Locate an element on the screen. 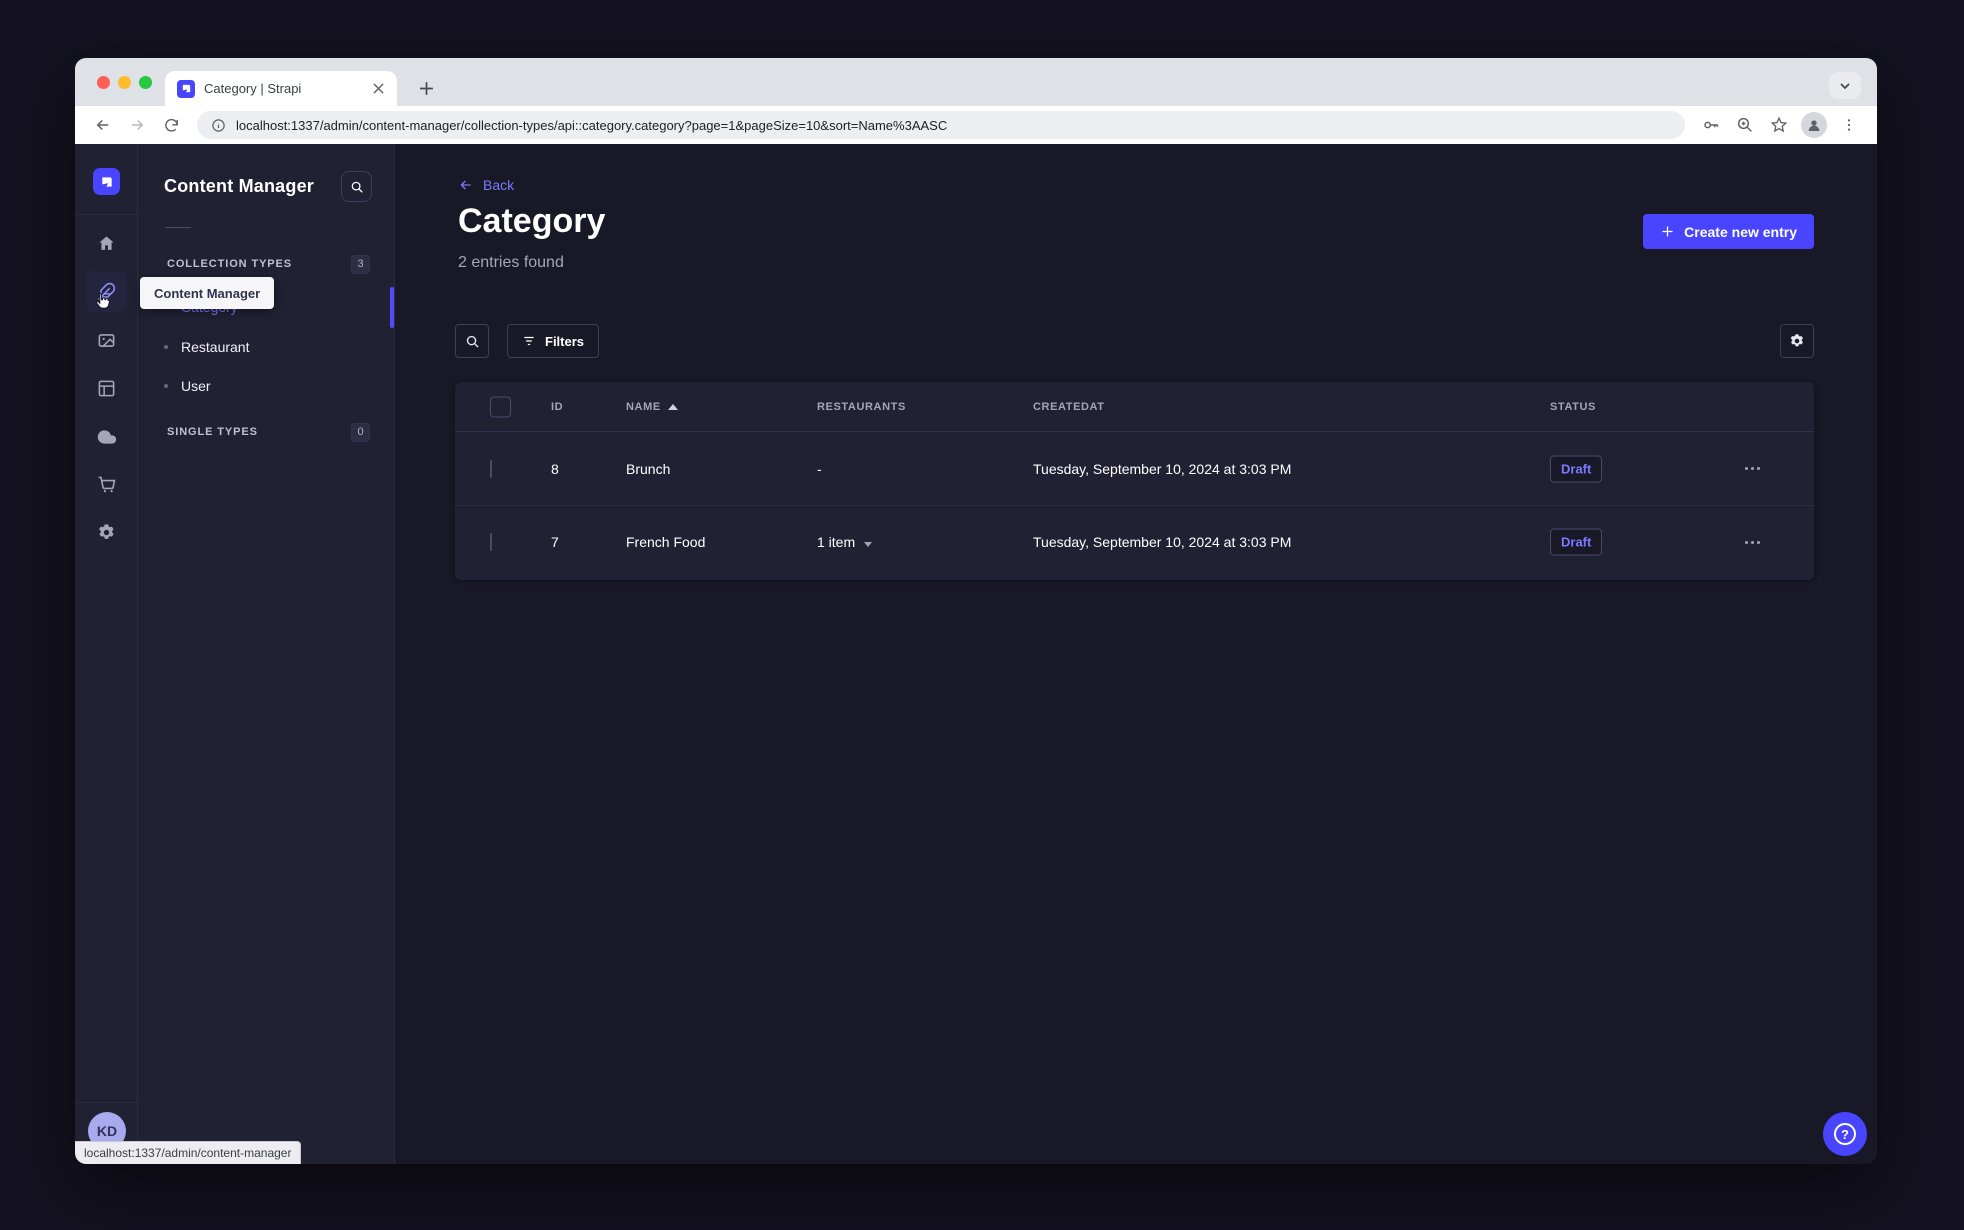 The image size is (1964, 1230). rail-bottom-divider is located at coordinates (106, 1102).